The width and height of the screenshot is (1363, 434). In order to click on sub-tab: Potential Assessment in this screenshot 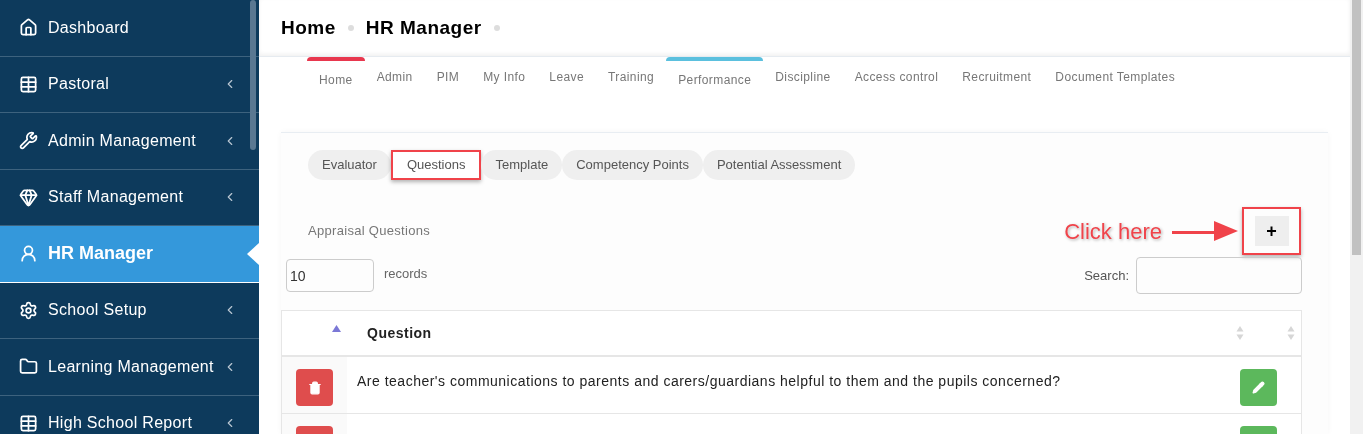, I will do `click(779, 165)`.